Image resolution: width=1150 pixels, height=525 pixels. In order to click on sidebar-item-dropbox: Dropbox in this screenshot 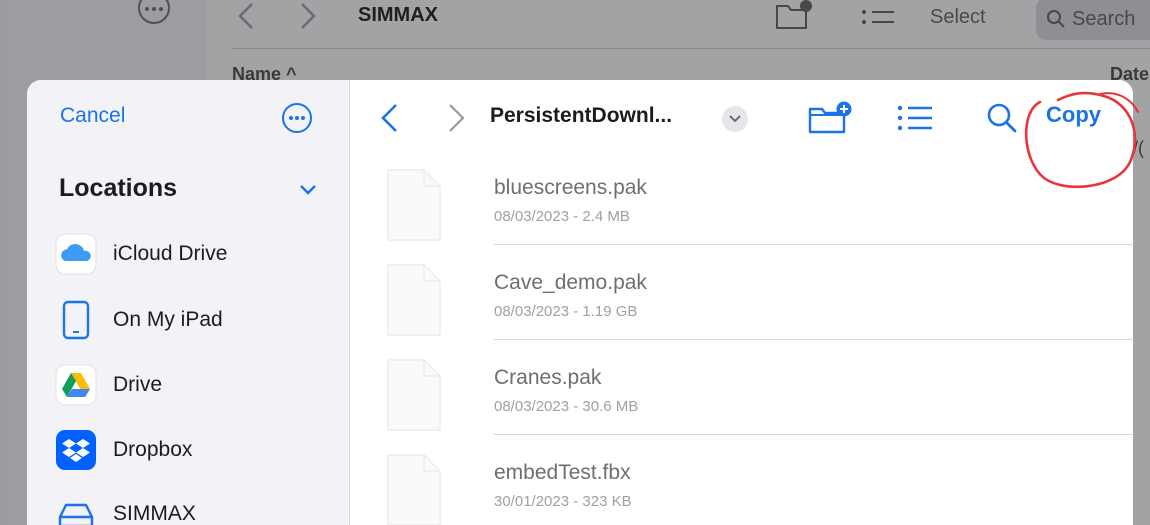, I will do `click(195, 450)`.